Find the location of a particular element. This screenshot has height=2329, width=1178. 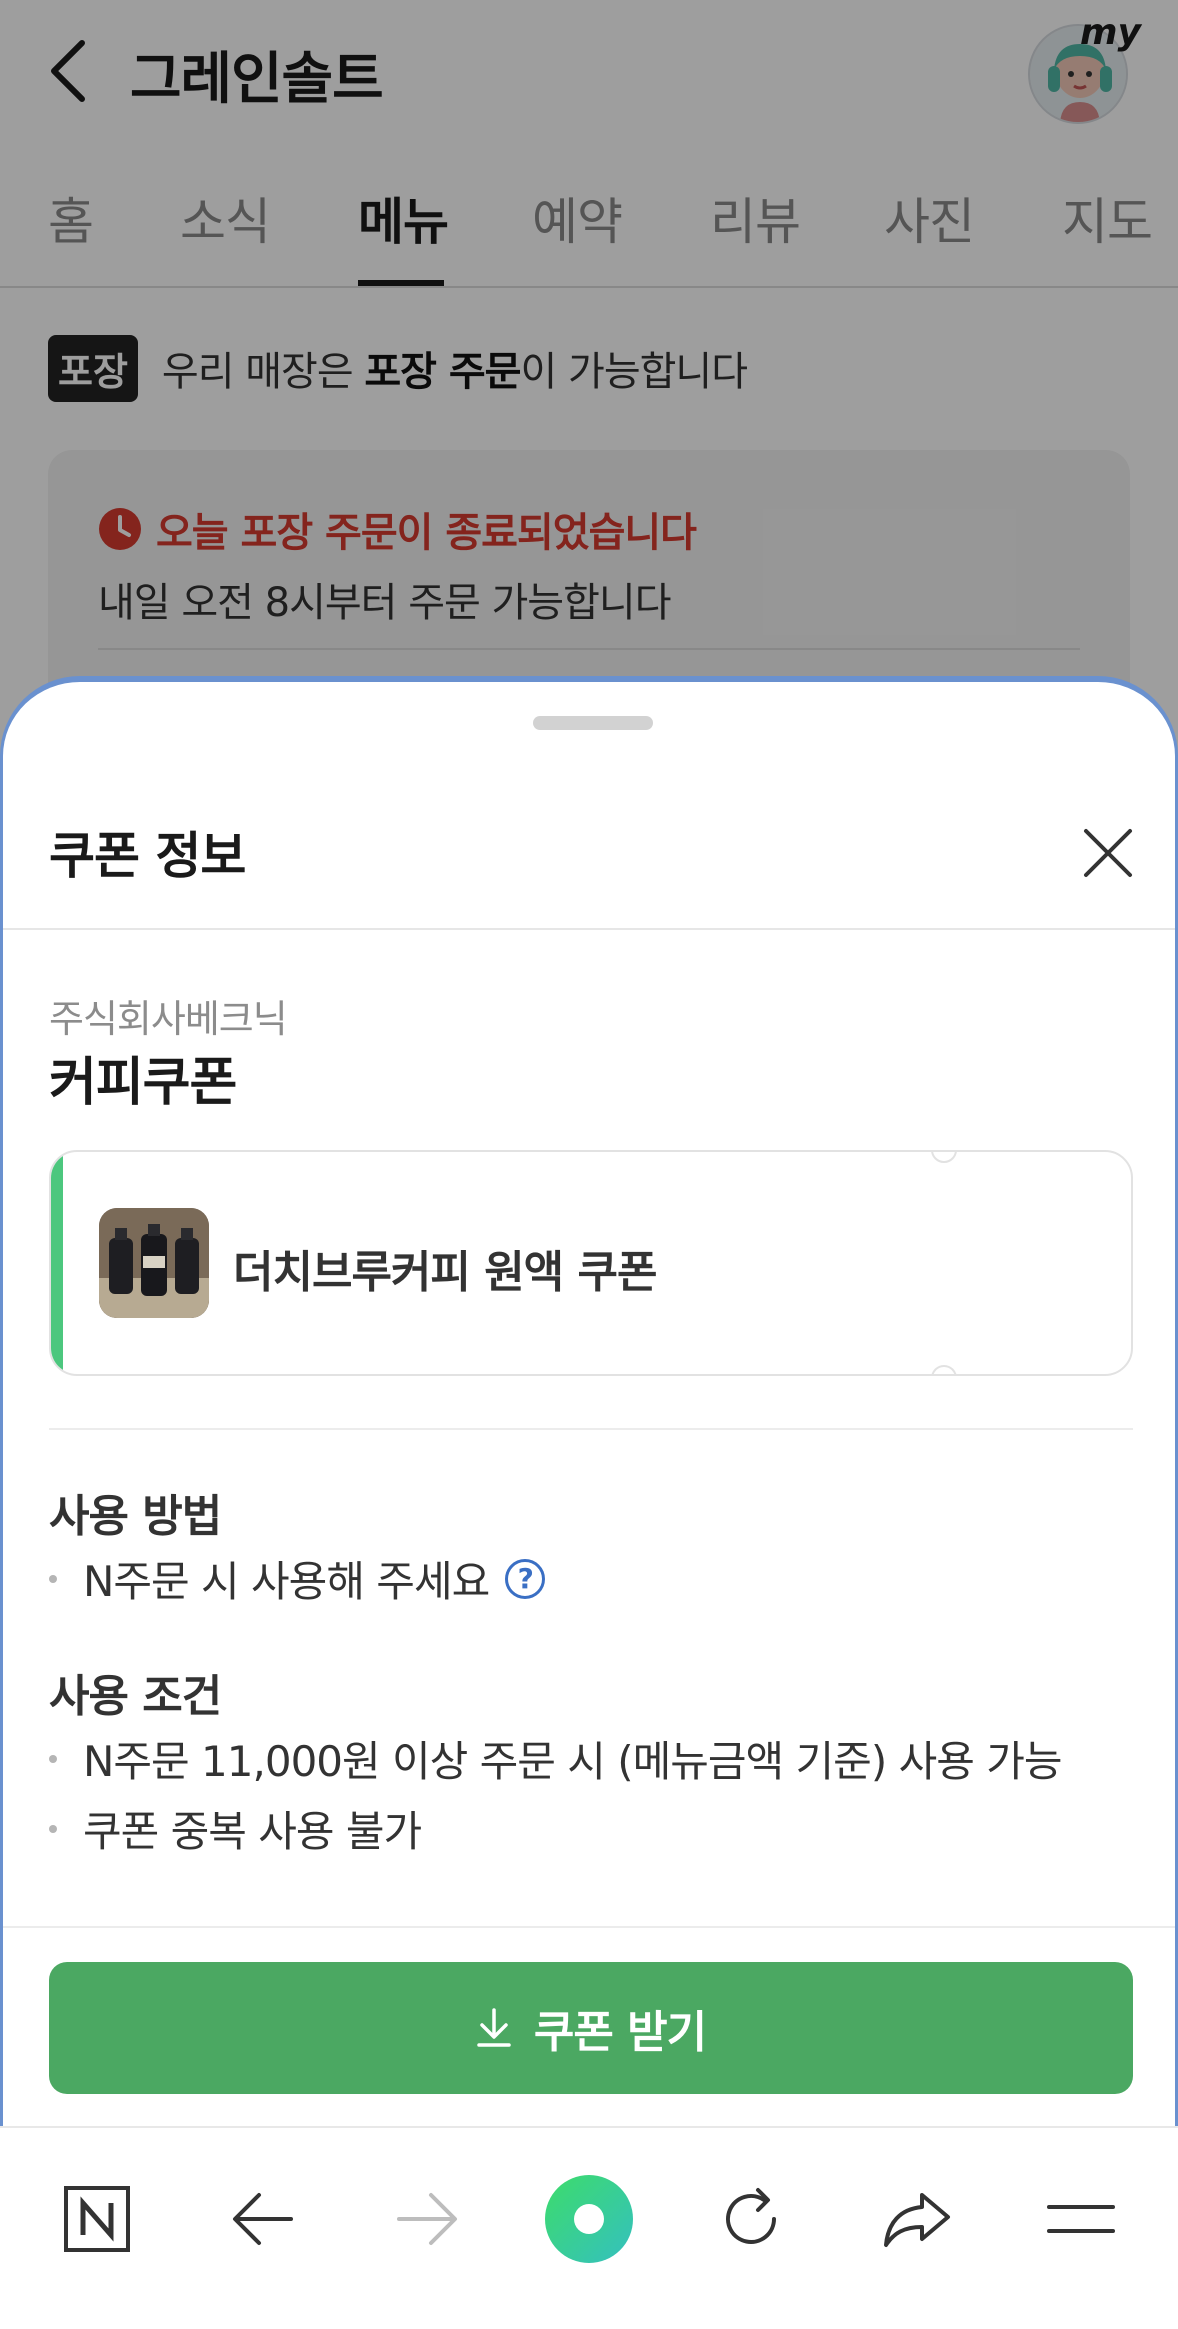

close-button is located at coordinates (1108, 853).